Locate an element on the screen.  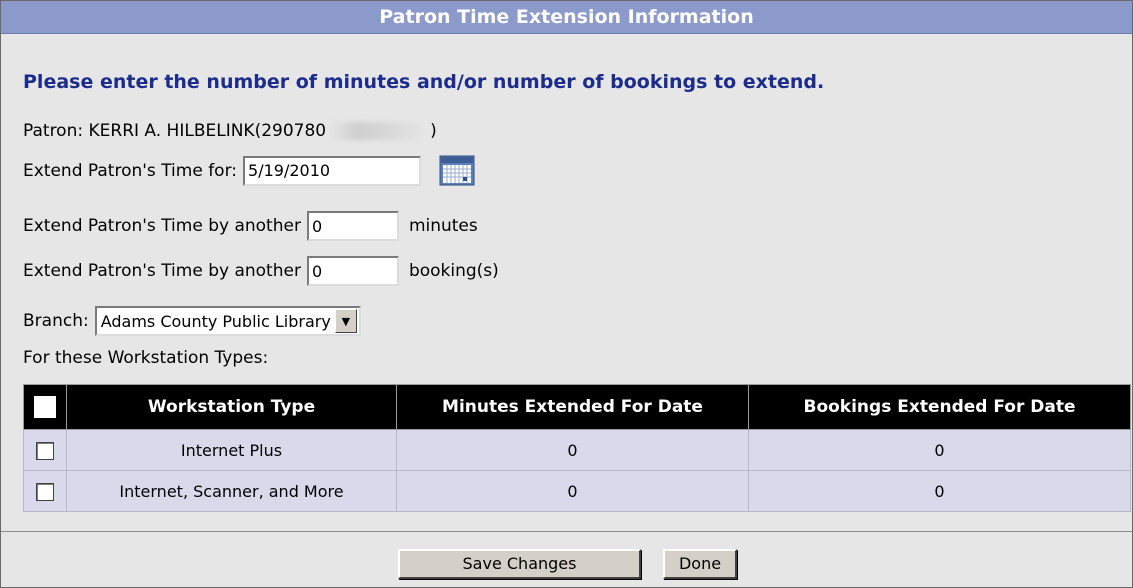
chevron-down-icon: ▼ is located at coordinates (345, 321).